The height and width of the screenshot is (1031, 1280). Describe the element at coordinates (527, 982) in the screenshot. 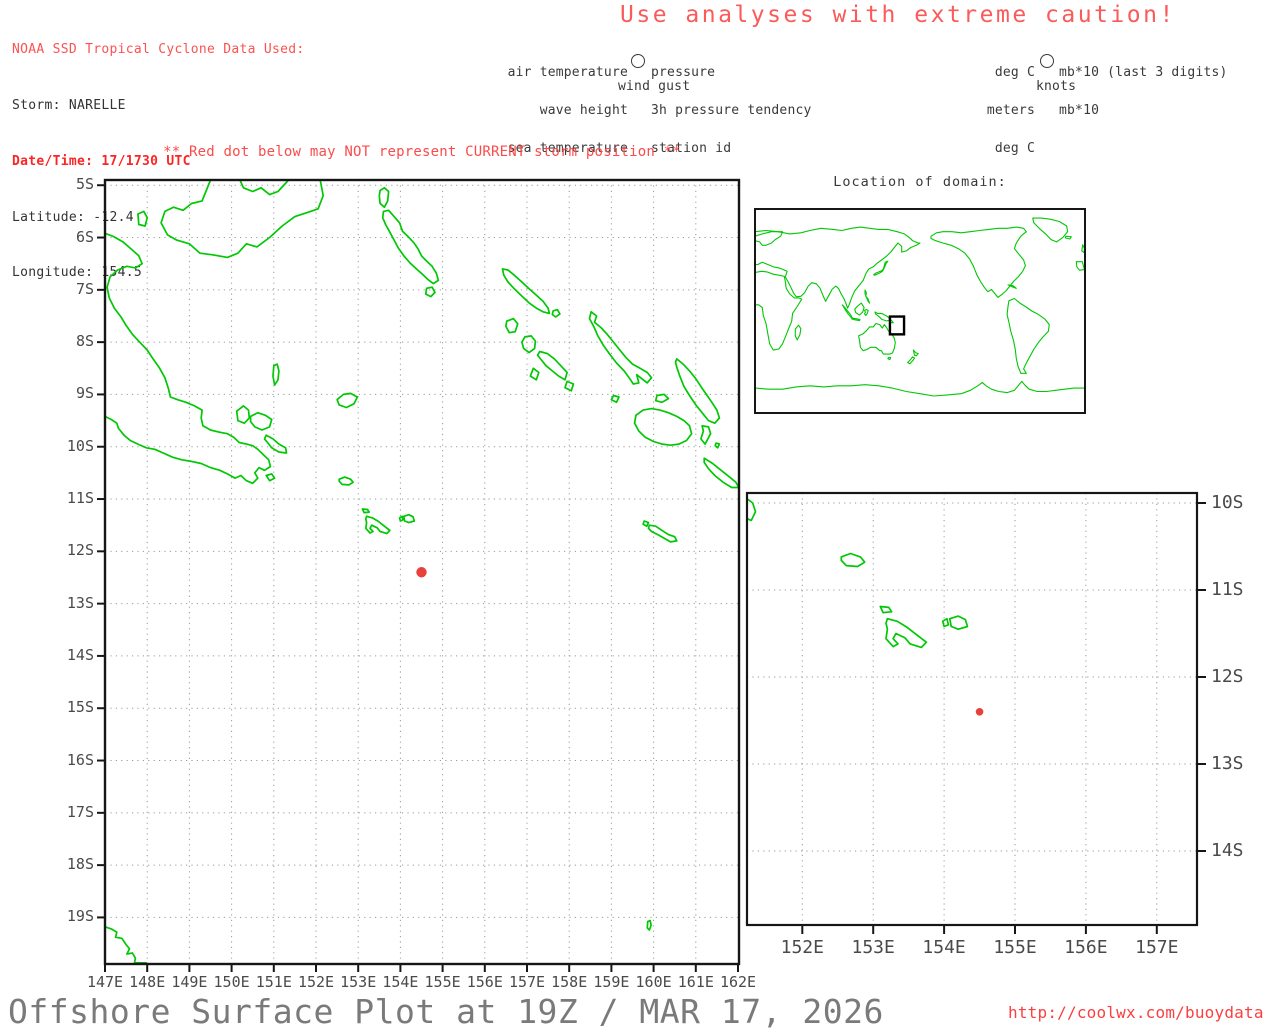

I see `main-map-lon-label-157E: 157E` at that location.